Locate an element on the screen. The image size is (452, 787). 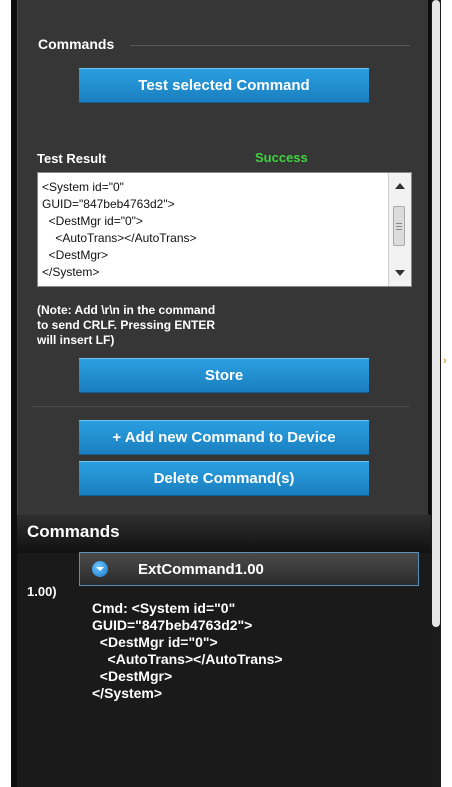
scroll-down-icon is located at coordinates (400, 273).